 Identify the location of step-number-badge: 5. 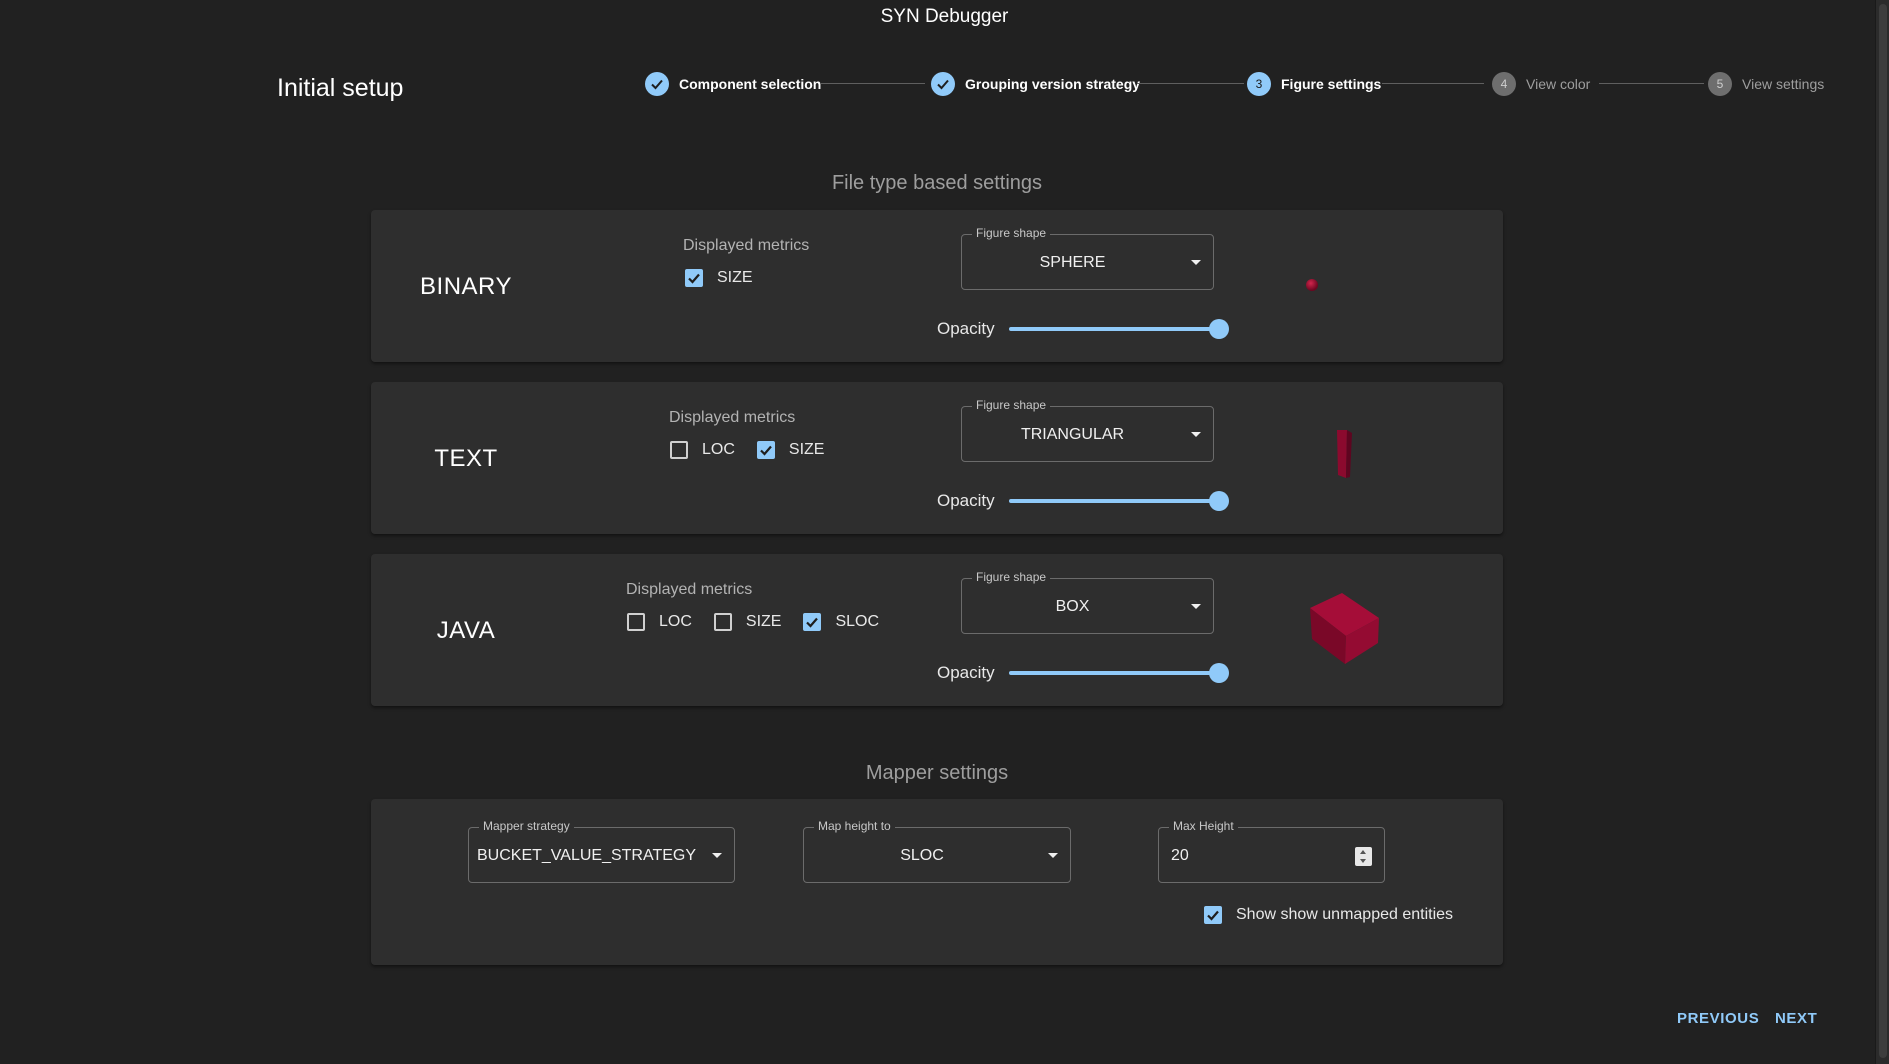
(1720, 84).